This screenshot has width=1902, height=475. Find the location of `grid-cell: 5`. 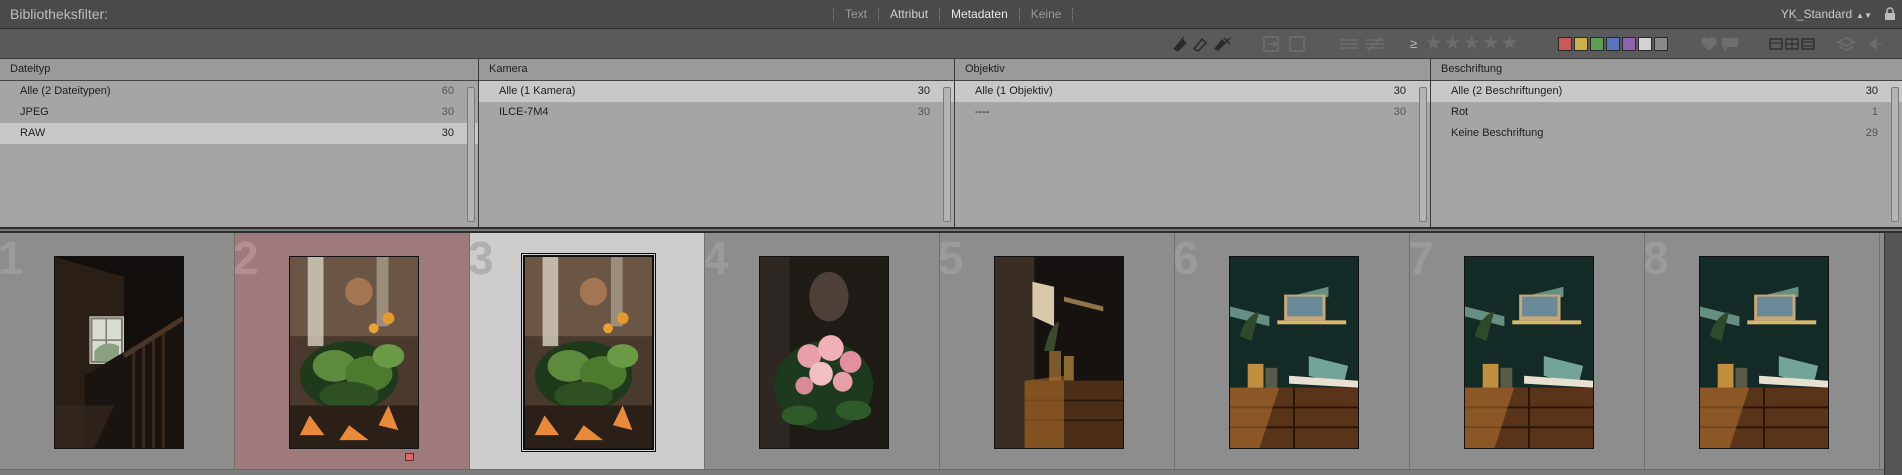

grid-cell: 5 is located at coordinates (1057, 351).